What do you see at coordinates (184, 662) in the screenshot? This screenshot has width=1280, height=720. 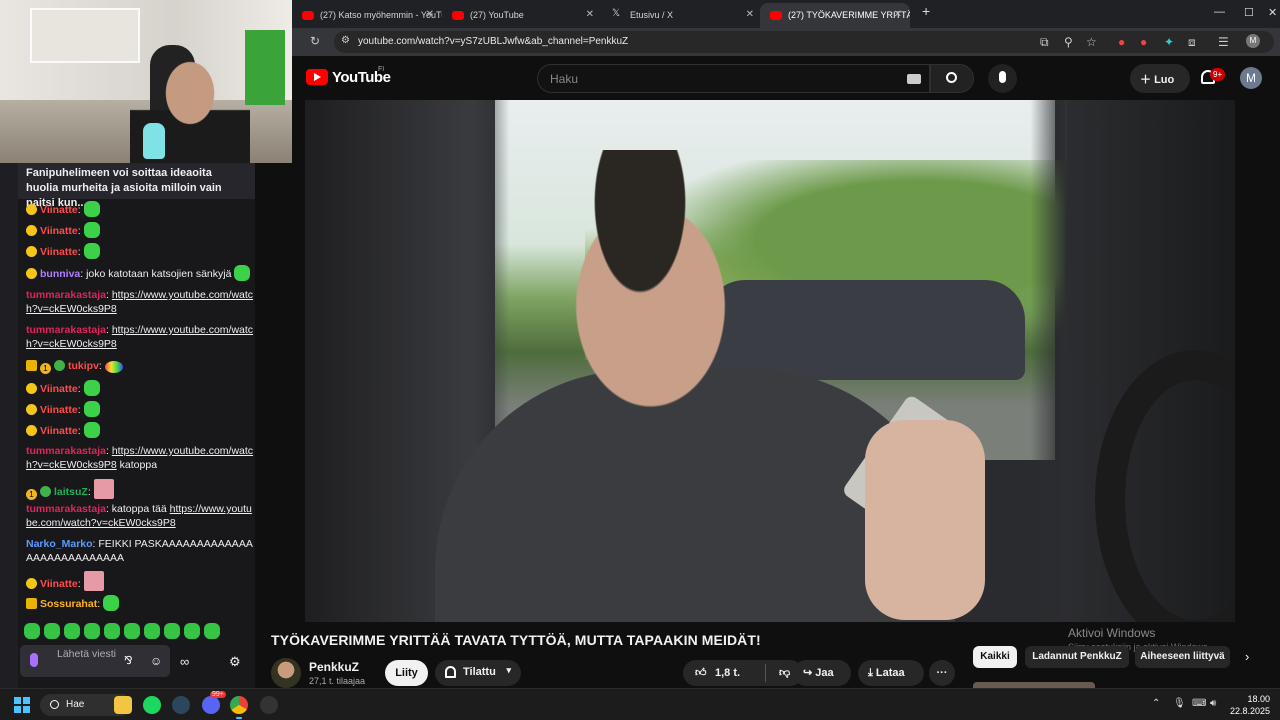 I see `channel-points-icon: ∞` at bounding box center [184, 662].